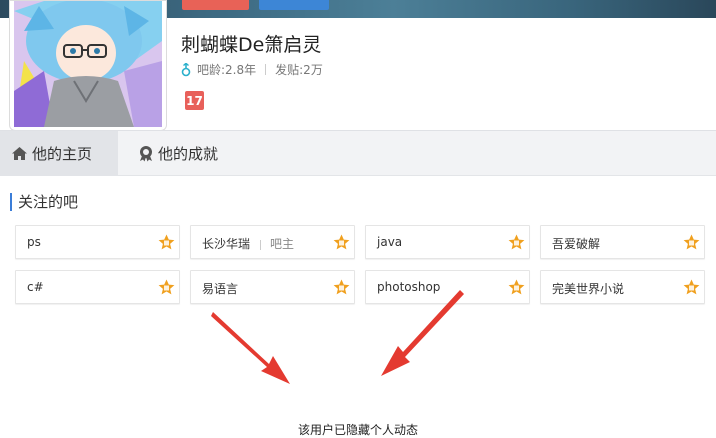 Image resolution: width=716 pixels, height=438 pixels. Describe the element at coordinates (97, 287) in the screenshot. I see `bar-card: c#` at that location.